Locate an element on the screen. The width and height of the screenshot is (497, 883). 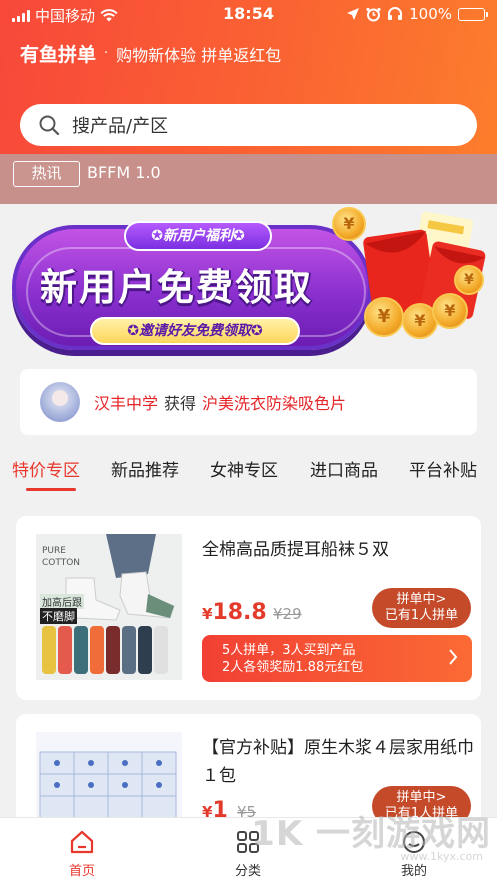
news-text: BFFM 1.0 is located at coordinates (124, 172).